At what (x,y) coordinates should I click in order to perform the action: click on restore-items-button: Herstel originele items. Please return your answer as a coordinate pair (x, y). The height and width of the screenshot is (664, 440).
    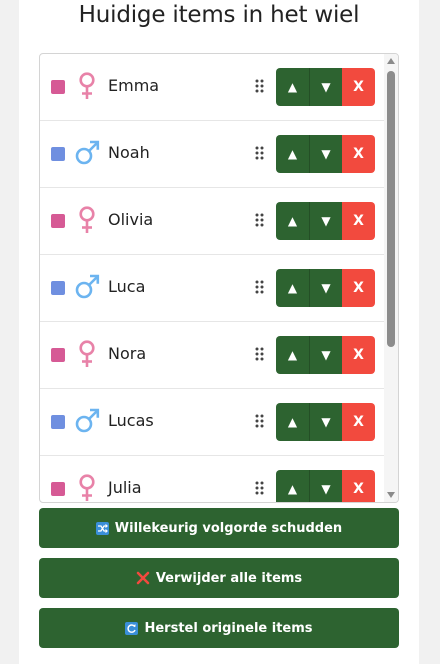
    Looking at the image, I should click on (219, 628).